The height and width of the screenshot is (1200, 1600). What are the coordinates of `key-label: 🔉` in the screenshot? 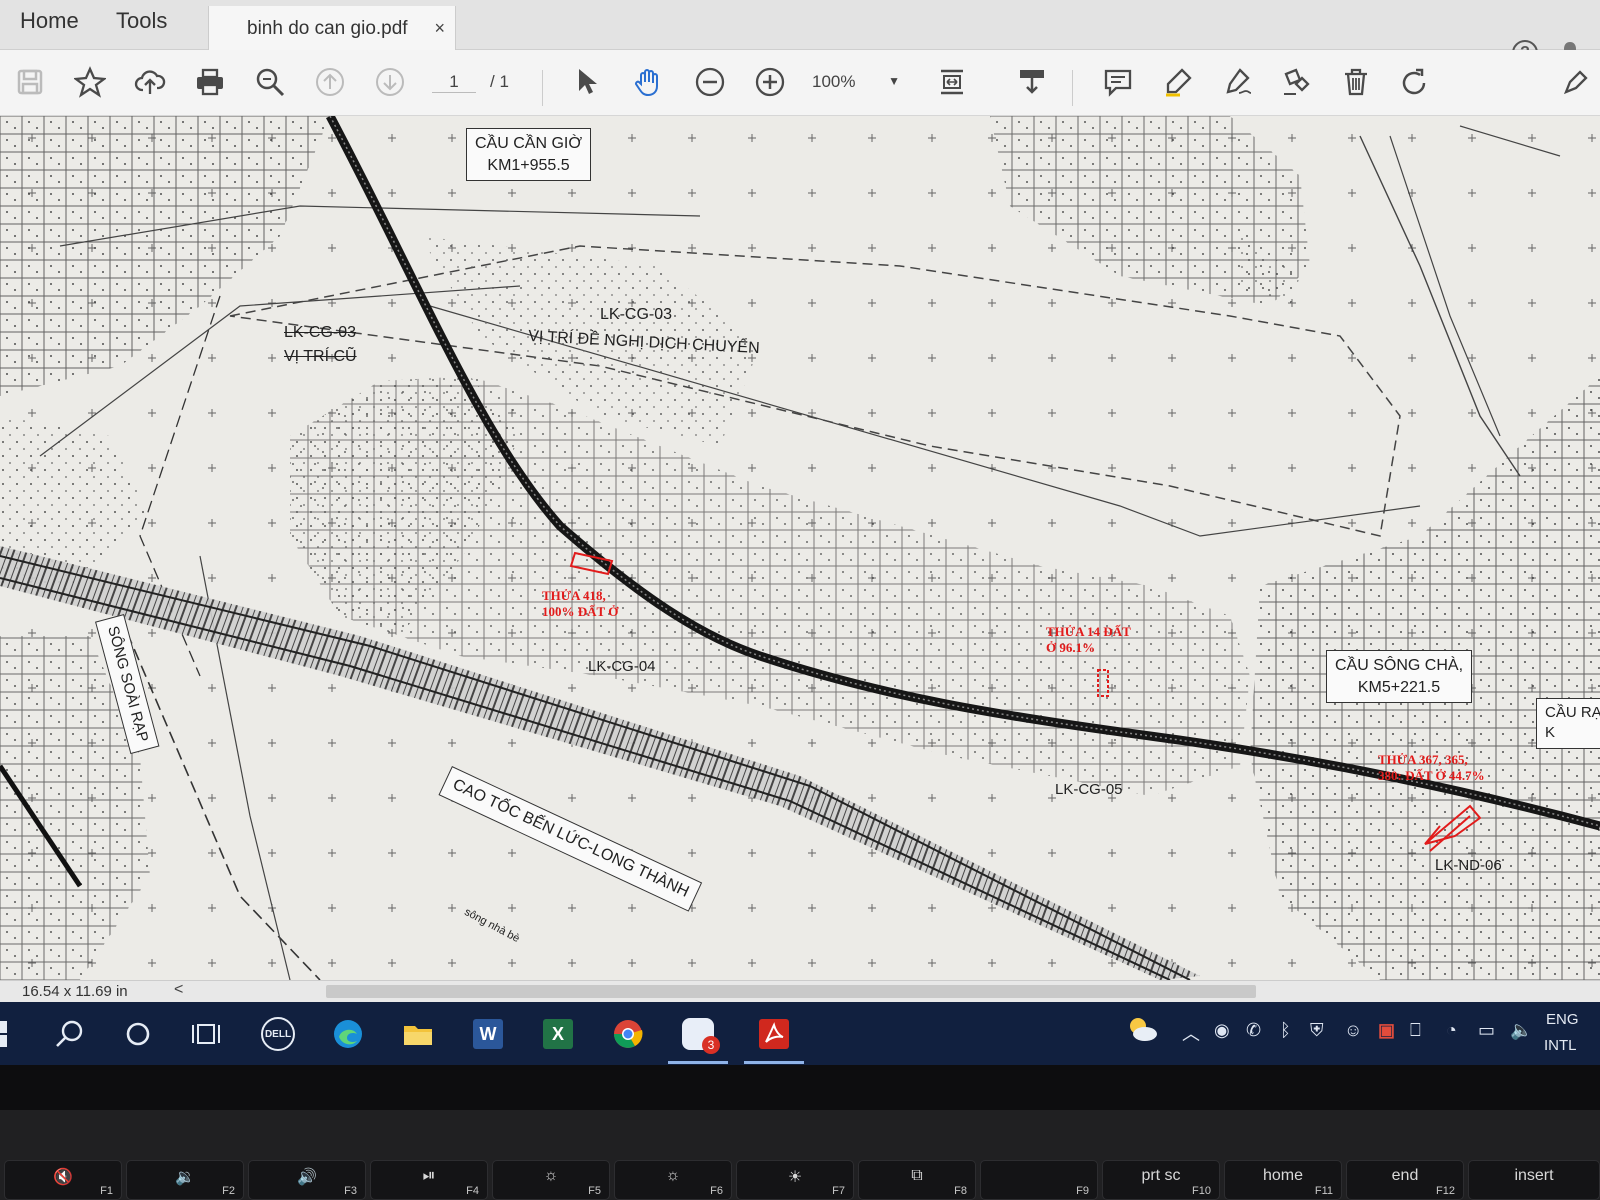 It's located at (185, 1177).